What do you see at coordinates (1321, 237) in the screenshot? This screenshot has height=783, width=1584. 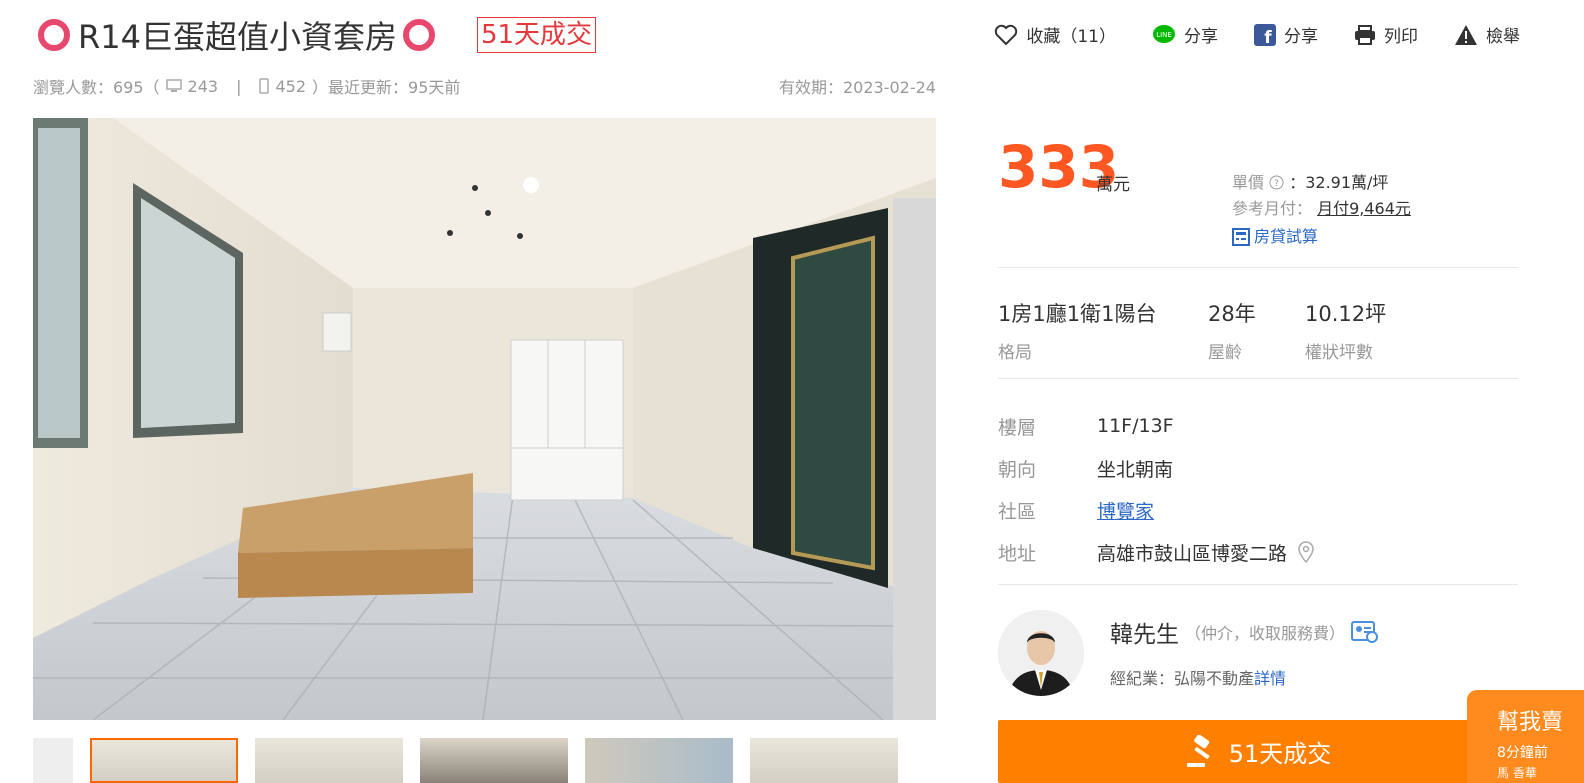 I see `loan-calculator-link: 房貸試算` at bounding box center [1321, 237].